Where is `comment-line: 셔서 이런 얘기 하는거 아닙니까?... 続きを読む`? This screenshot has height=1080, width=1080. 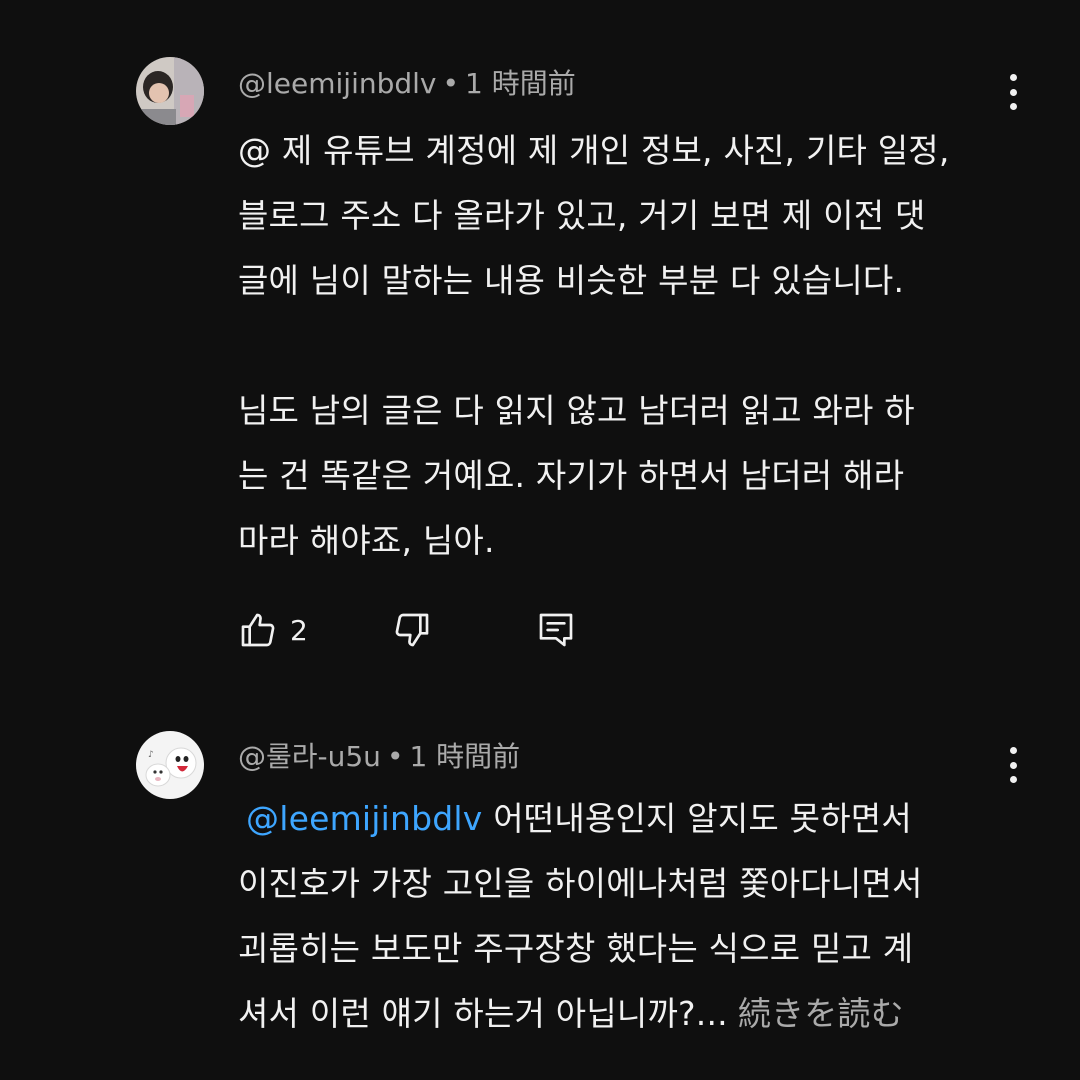
comment-line: 셔서 이런 얘기 하는거 아닙니까?... 続きを読む is located at coordinates (633, 1013).